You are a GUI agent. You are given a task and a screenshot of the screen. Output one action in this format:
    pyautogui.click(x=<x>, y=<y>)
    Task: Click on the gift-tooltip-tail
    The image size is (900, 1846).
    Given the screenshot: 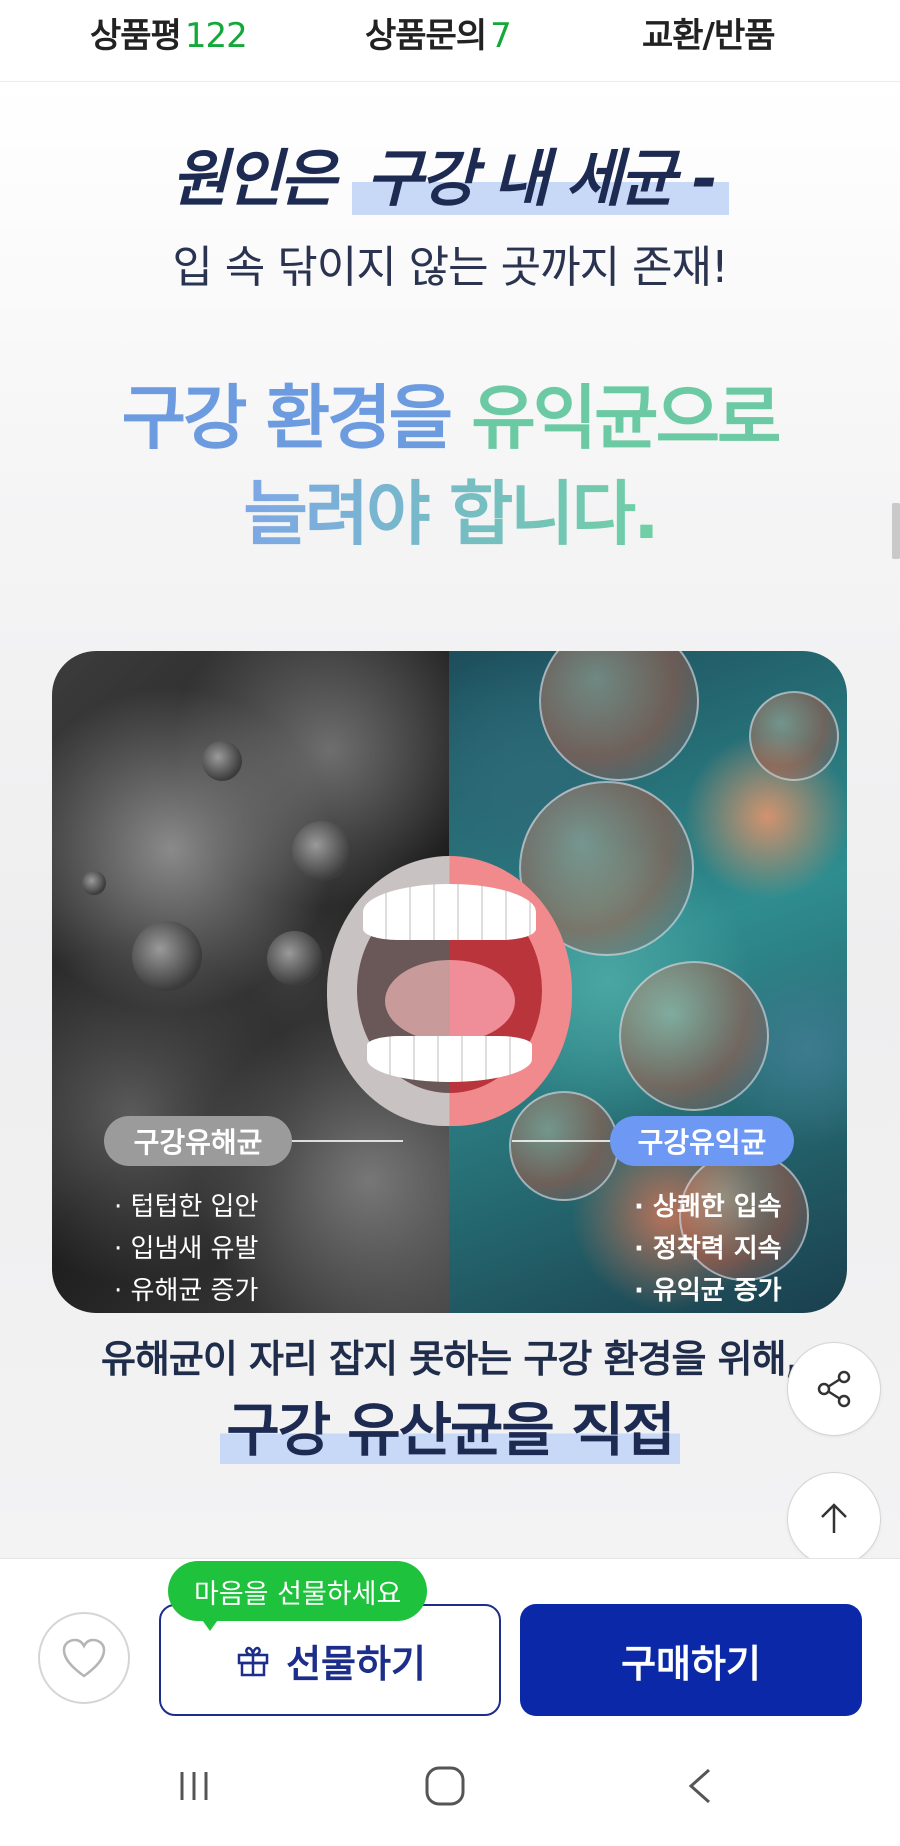 What is the action you would take?
    pyautogui.click(x=210, y=1624)
    